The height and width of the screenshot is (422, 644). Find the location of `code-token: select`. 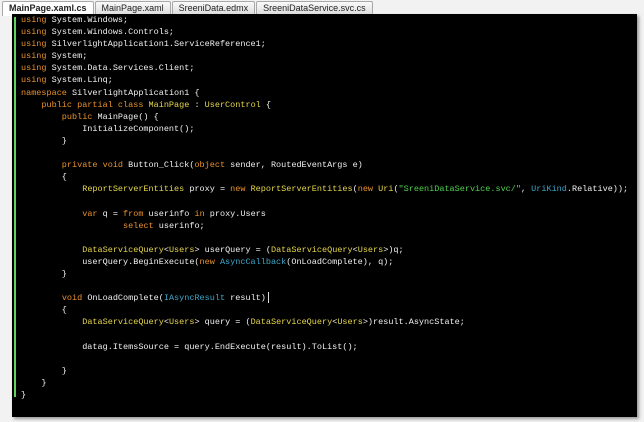

code-token: select is located at coordinates (138, 225).